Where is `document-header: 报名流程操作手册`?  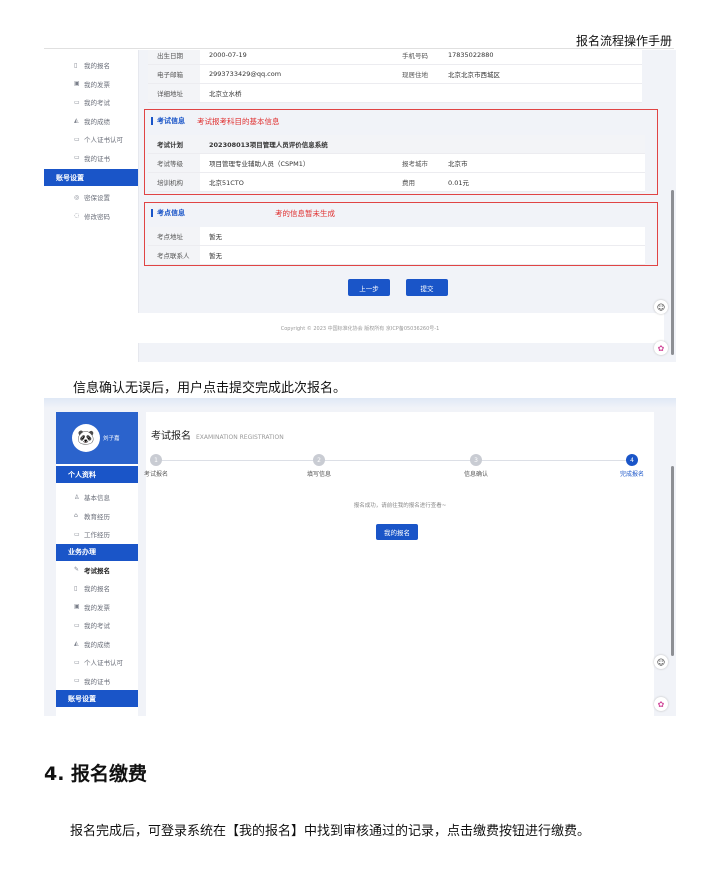 document-header: 报名流程操作手册 is located at coordinates (623, 41).